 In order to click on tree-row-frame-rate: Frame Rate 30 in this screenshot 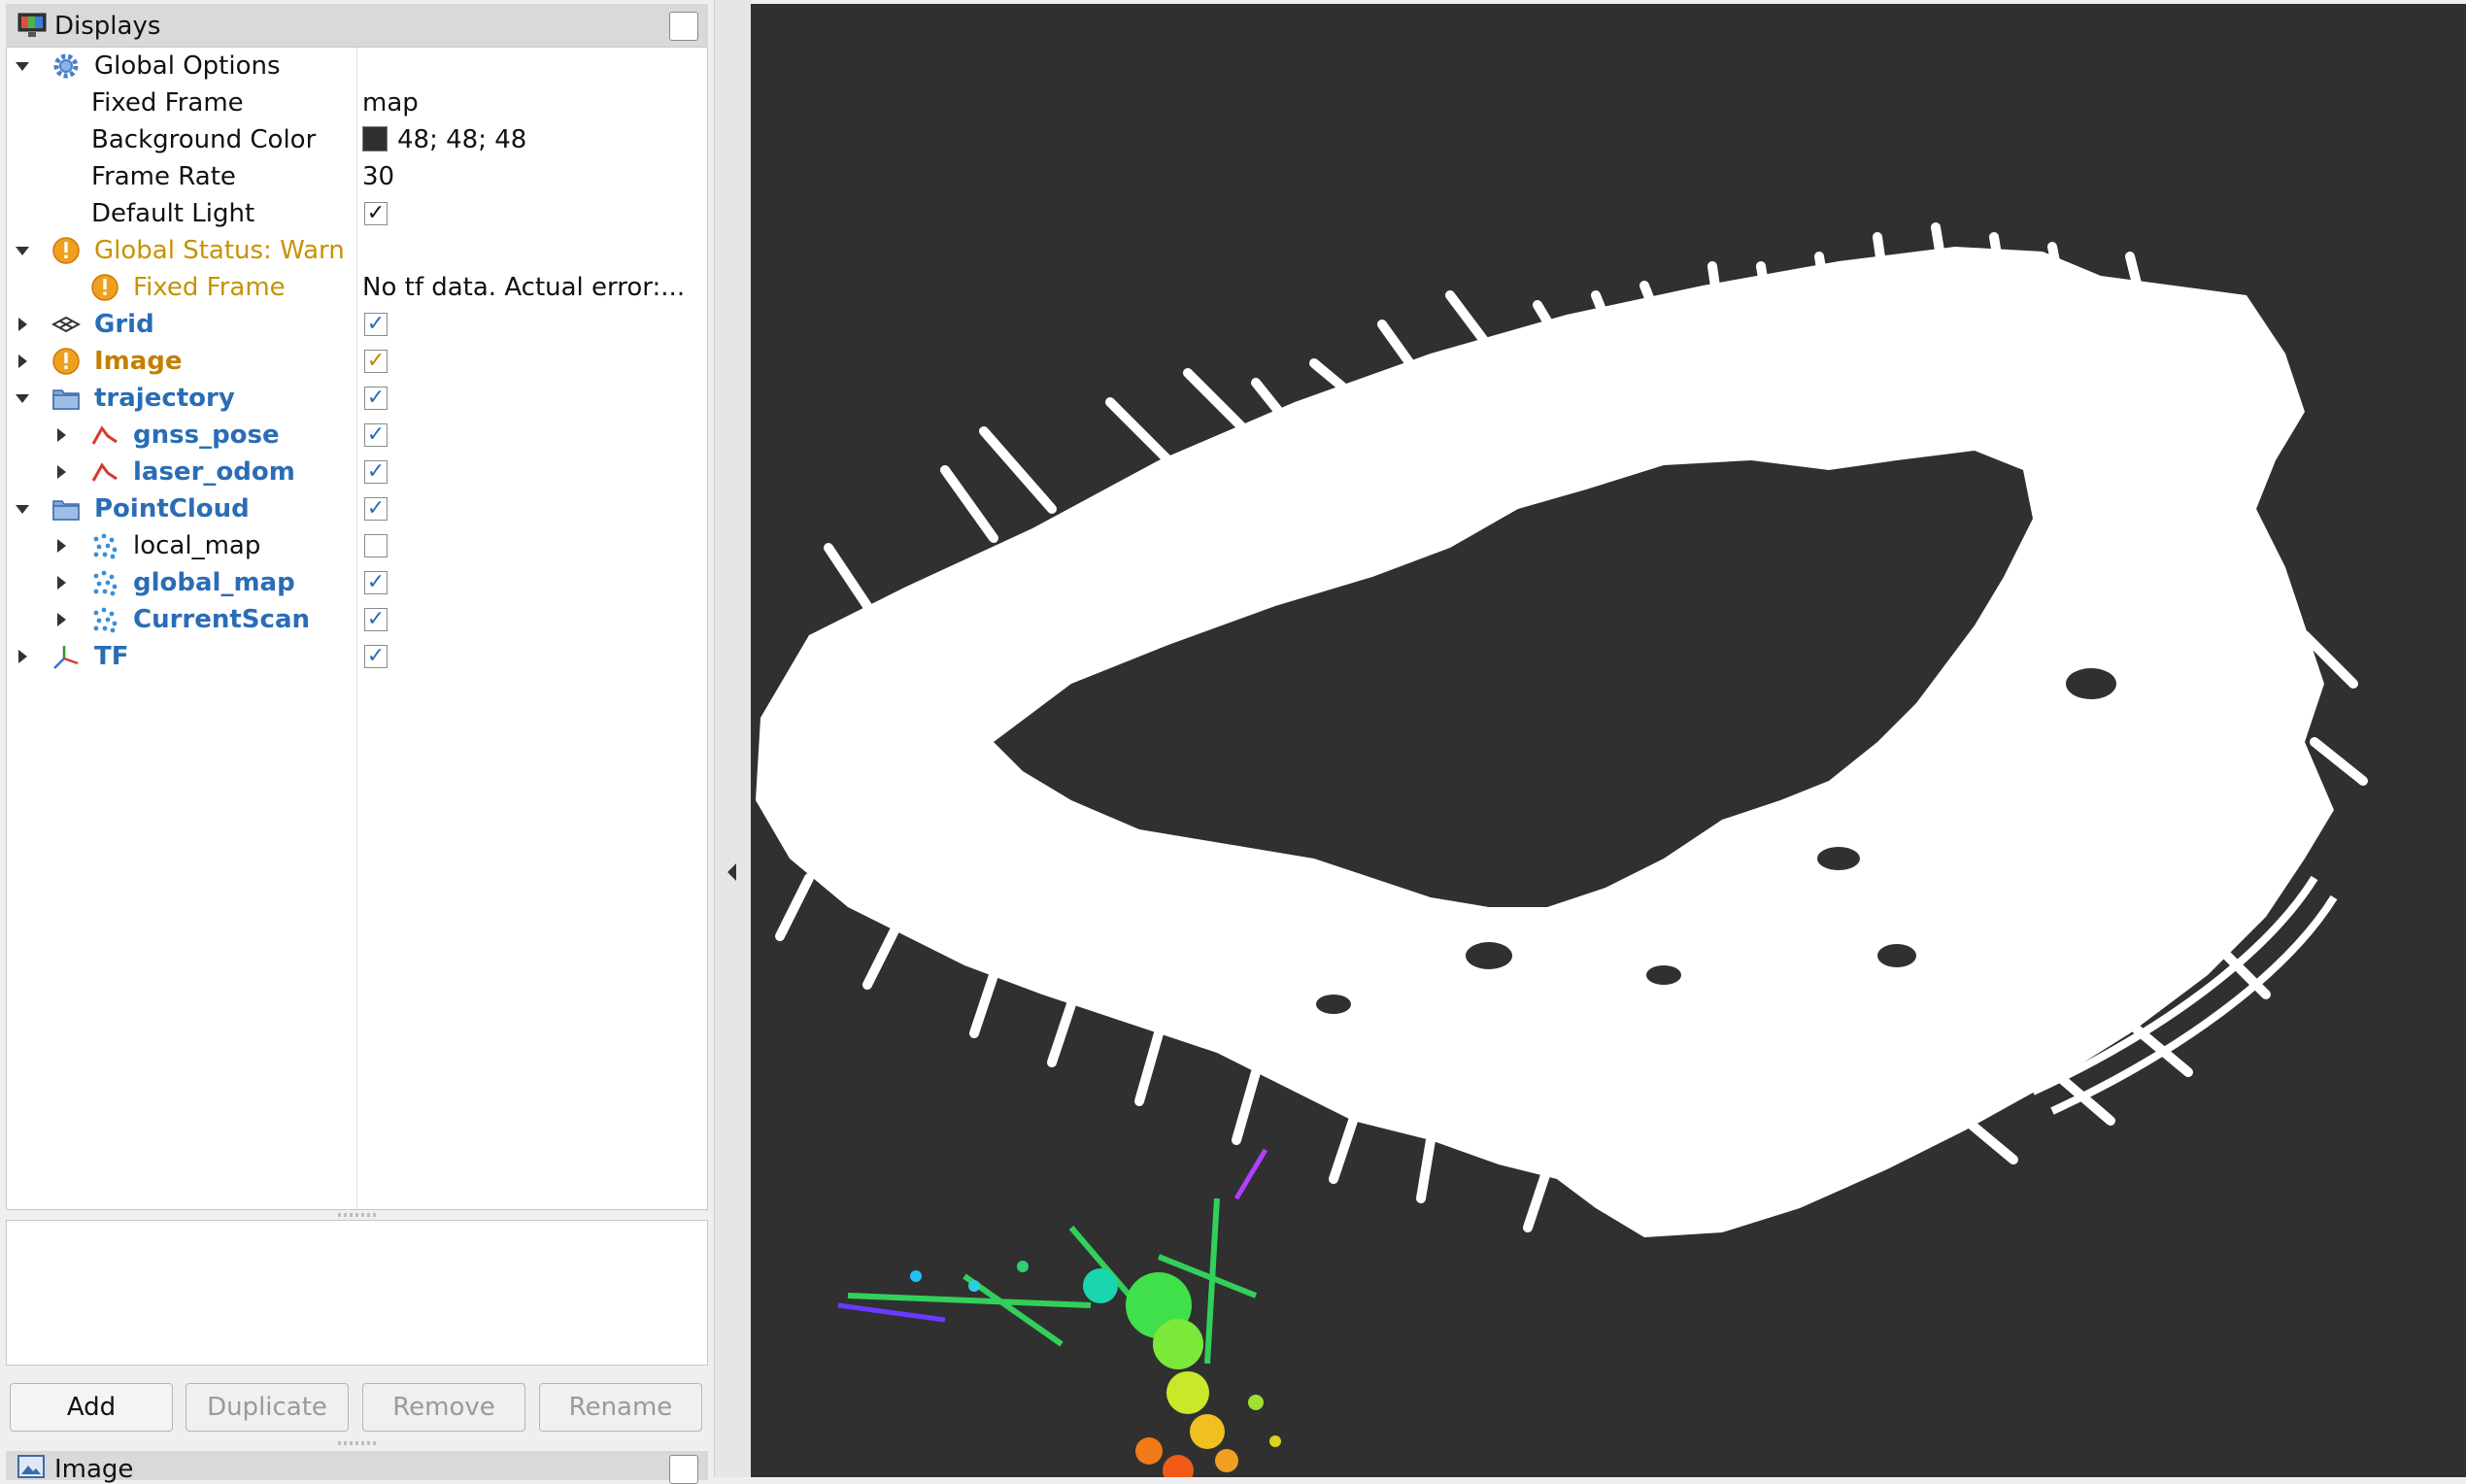, I will do `click(357, 176)`.